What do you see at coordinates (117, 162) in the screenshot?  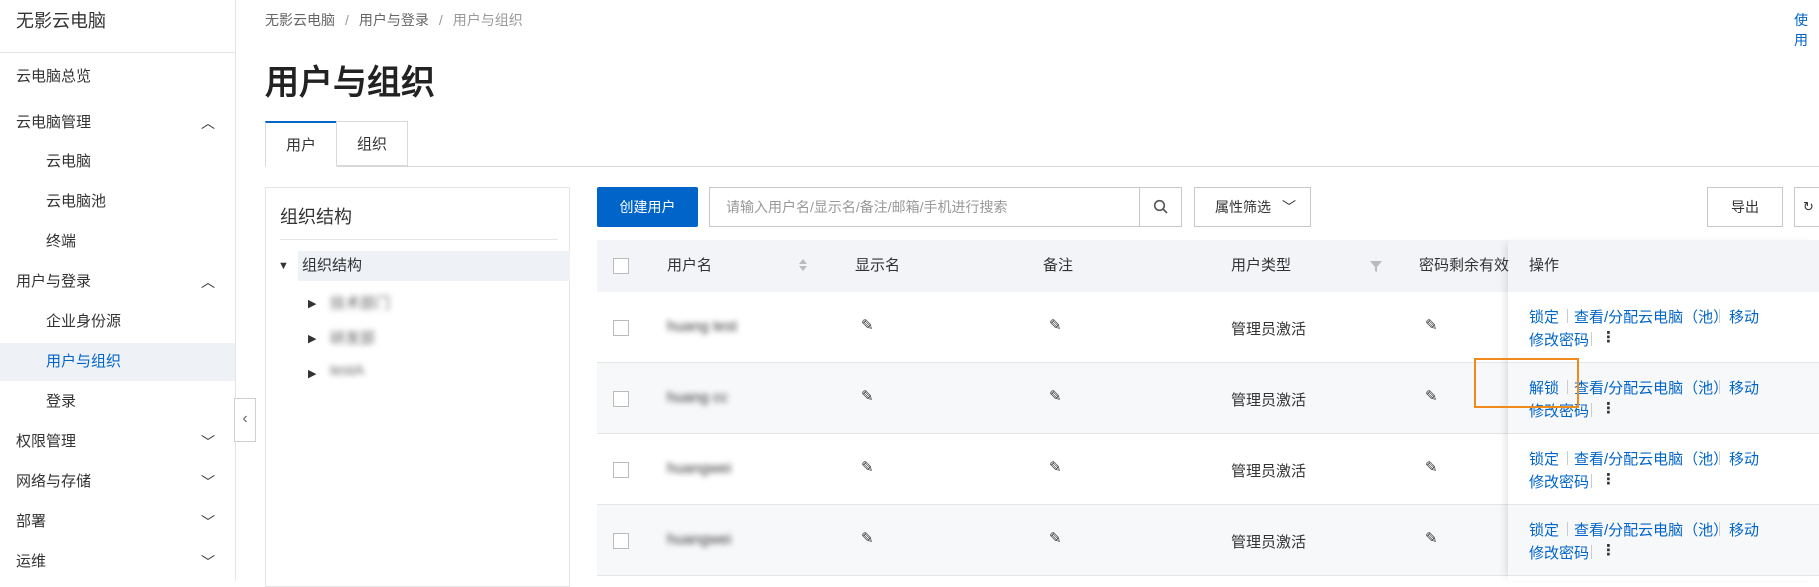 I see `sidebar-item-desktops: 云电脑` at bounding box center [117, 162].